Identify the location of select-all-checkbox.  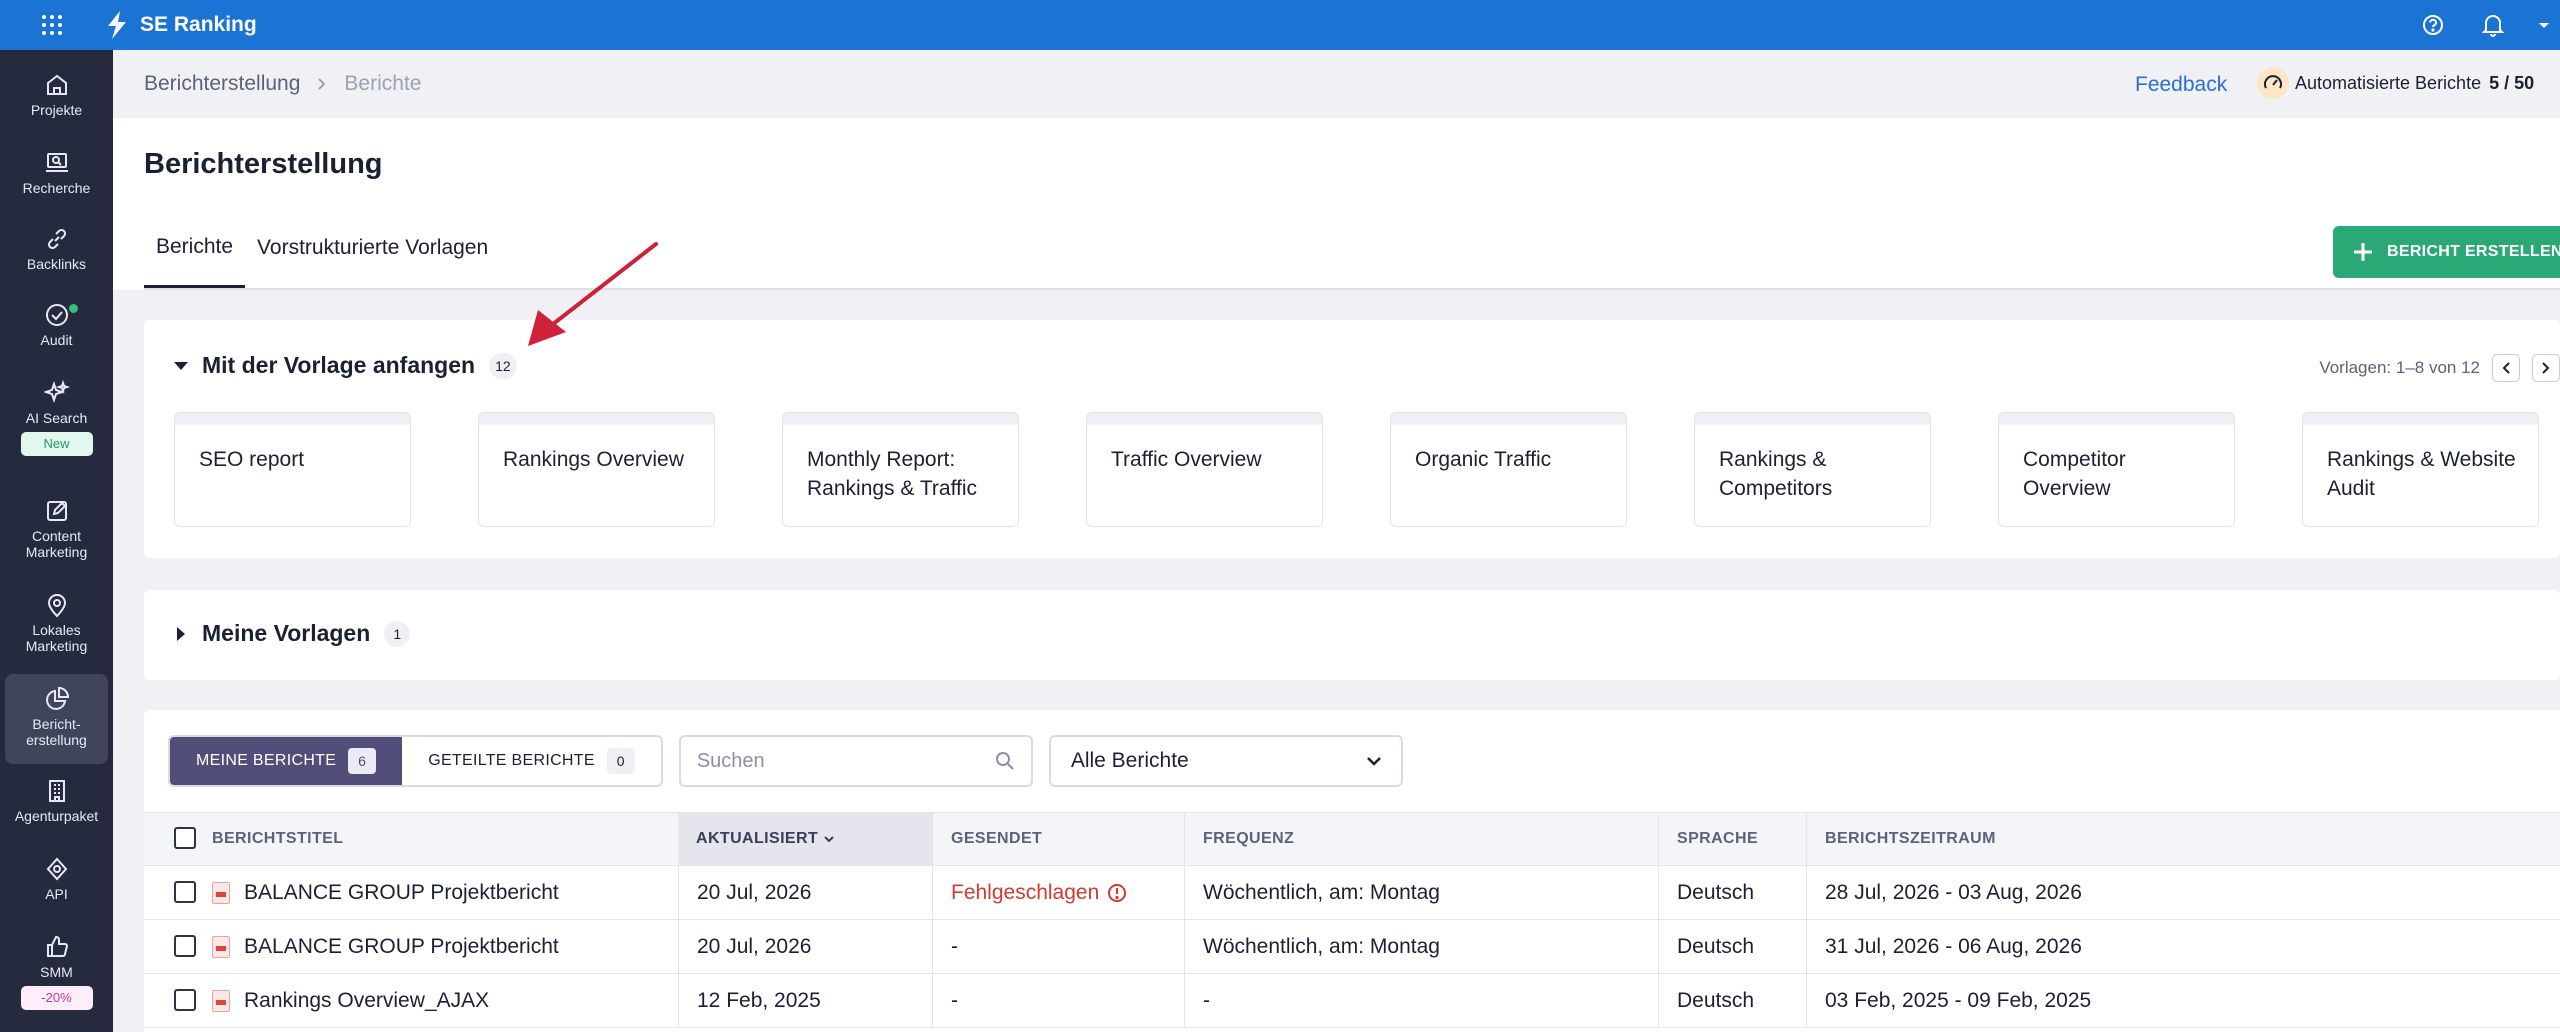
(185, 838).